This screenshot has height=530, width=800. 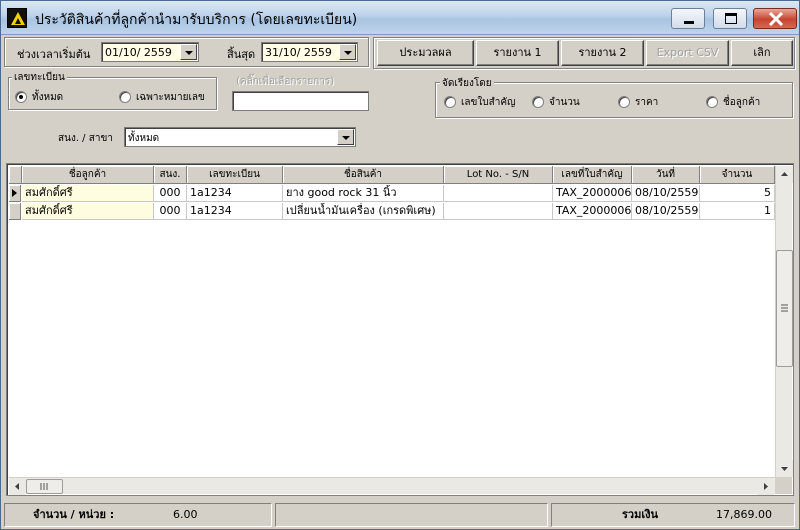 I want to click on end-date-label: สิ้นสุด, so click(x=241, y=54).